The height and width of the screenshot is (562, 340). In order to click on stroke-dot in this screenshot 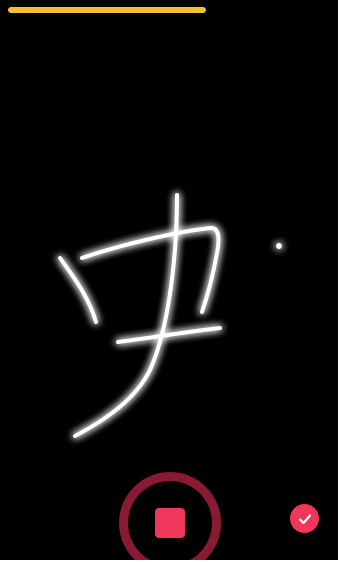, I will do `click(279, 246)`.